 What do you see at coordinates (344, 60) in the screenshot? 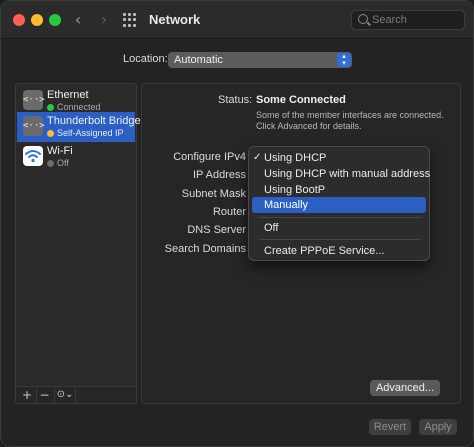
I see `updown-arrows-icon: ▴ ▾` at bounding box center [344, 60].